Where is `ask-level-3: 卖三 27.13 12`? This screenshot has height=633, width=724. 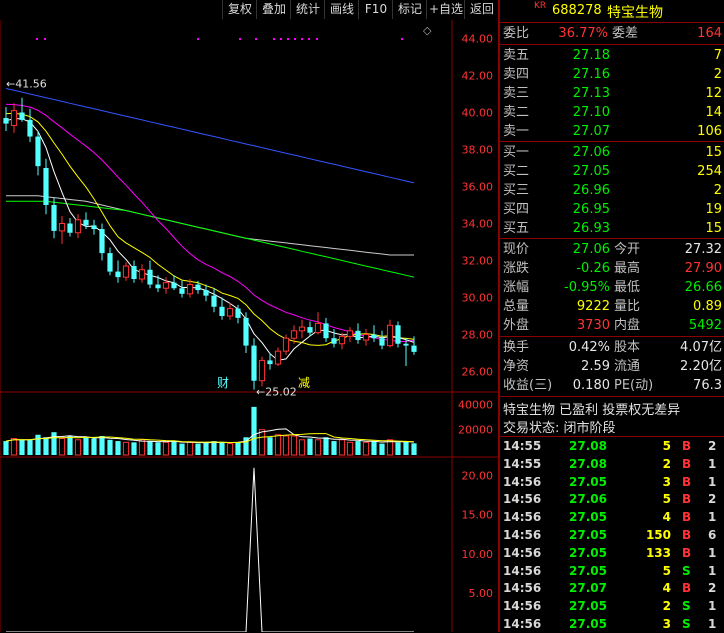 ask-level-3: 卖三 27.13 12 is located at coordinates (612, 93).